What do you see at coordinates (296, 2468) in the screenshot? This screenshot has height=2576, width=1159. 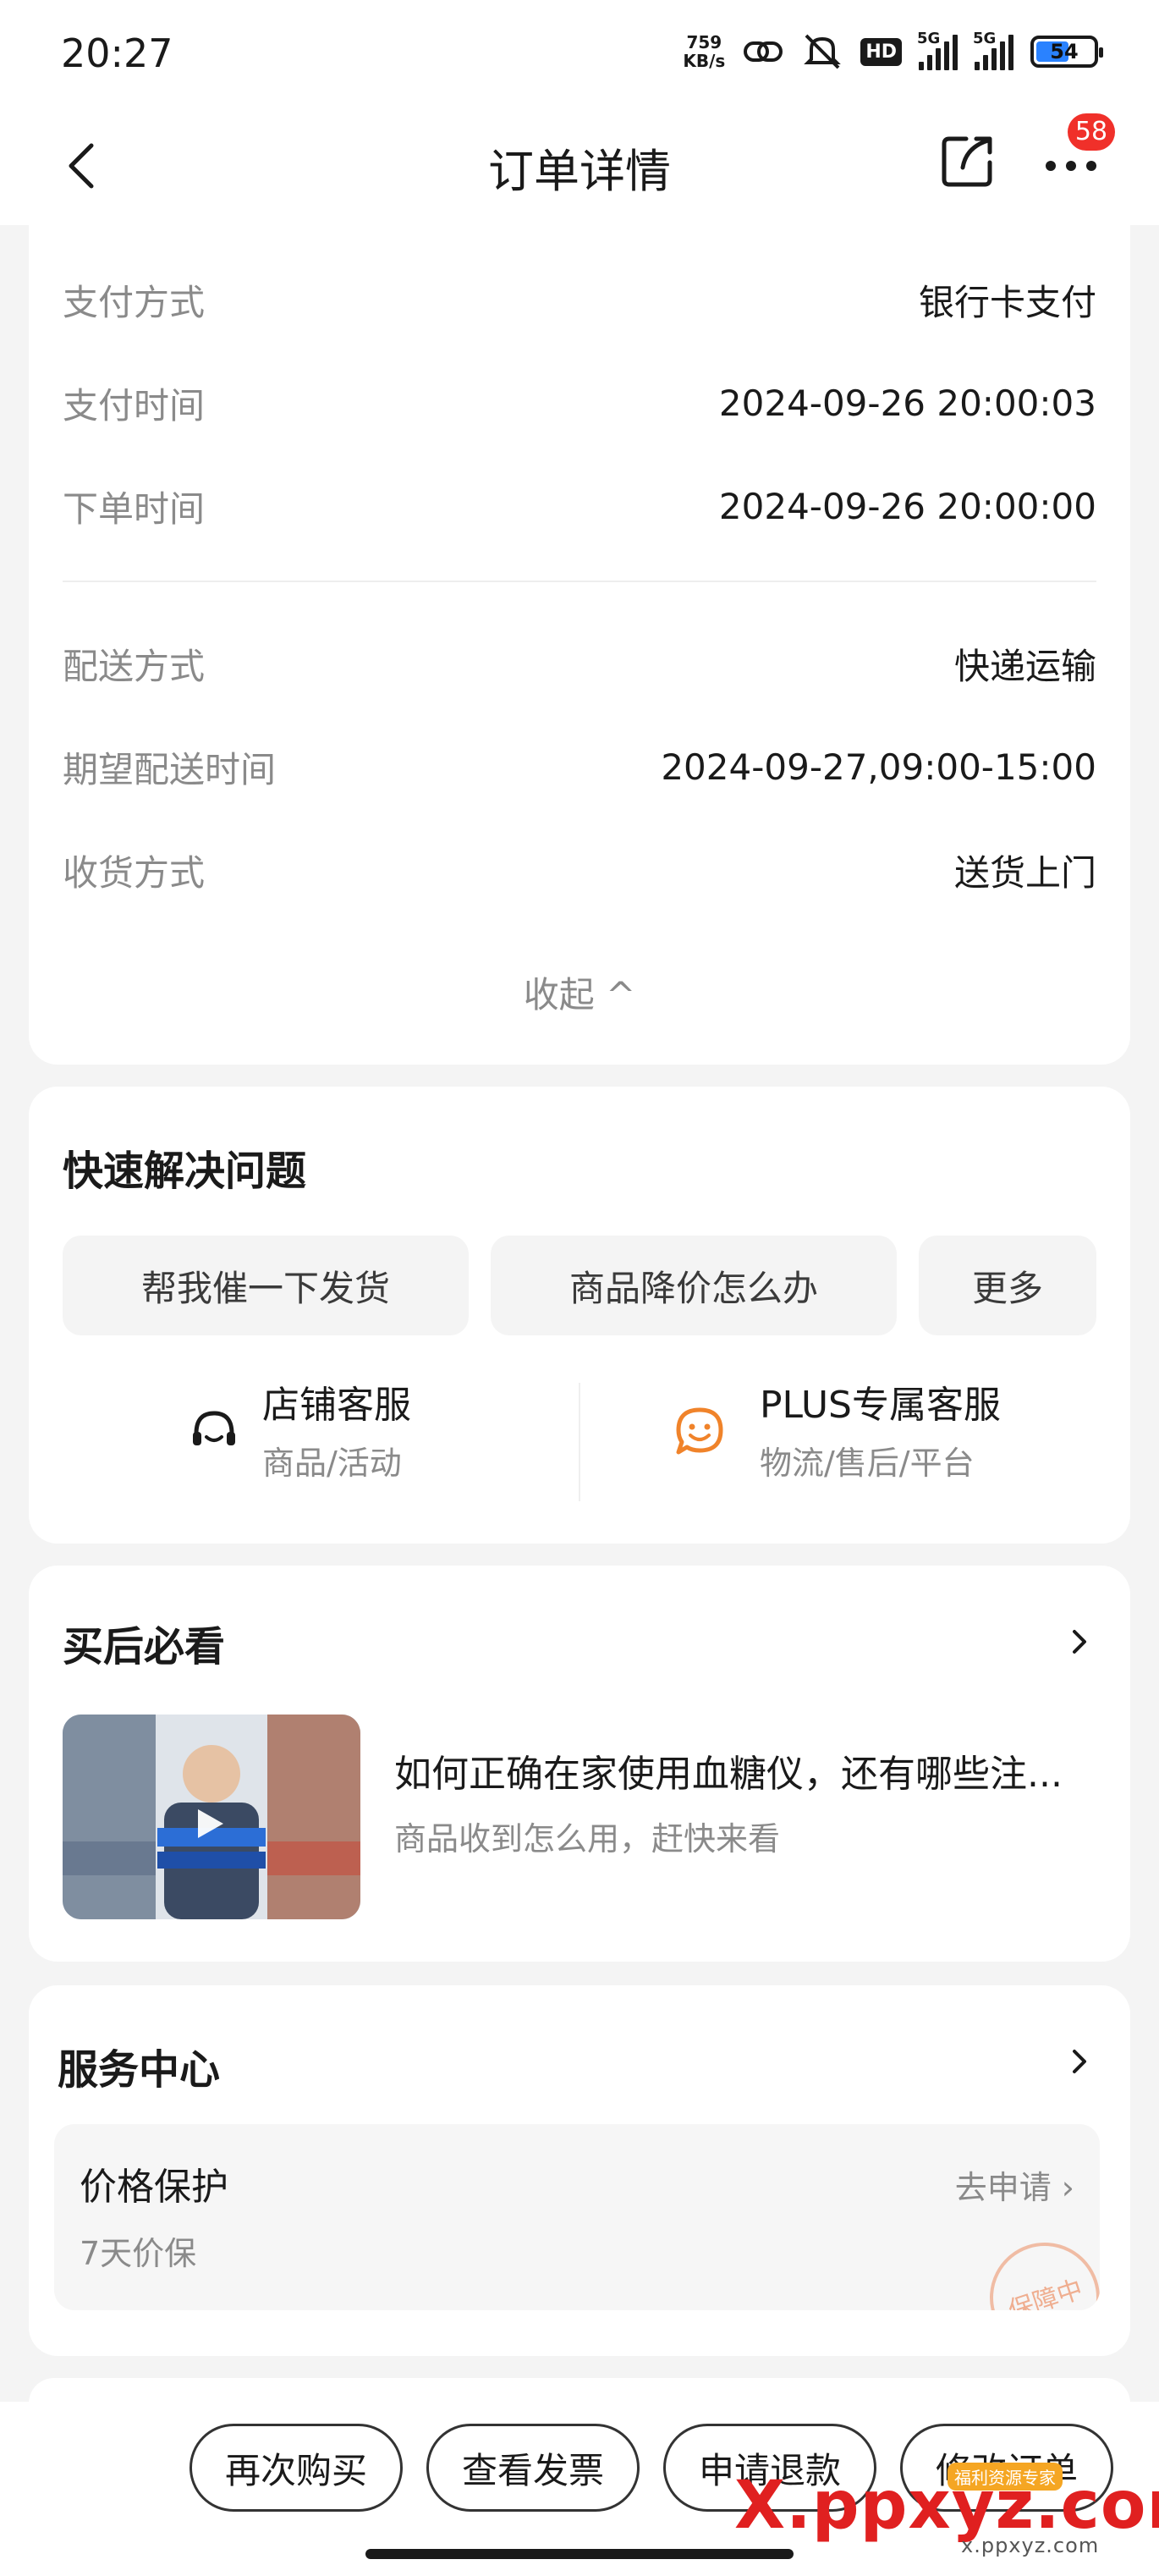 I see `buy-again-button: 再次购买` at bounding box center [296, 2468].